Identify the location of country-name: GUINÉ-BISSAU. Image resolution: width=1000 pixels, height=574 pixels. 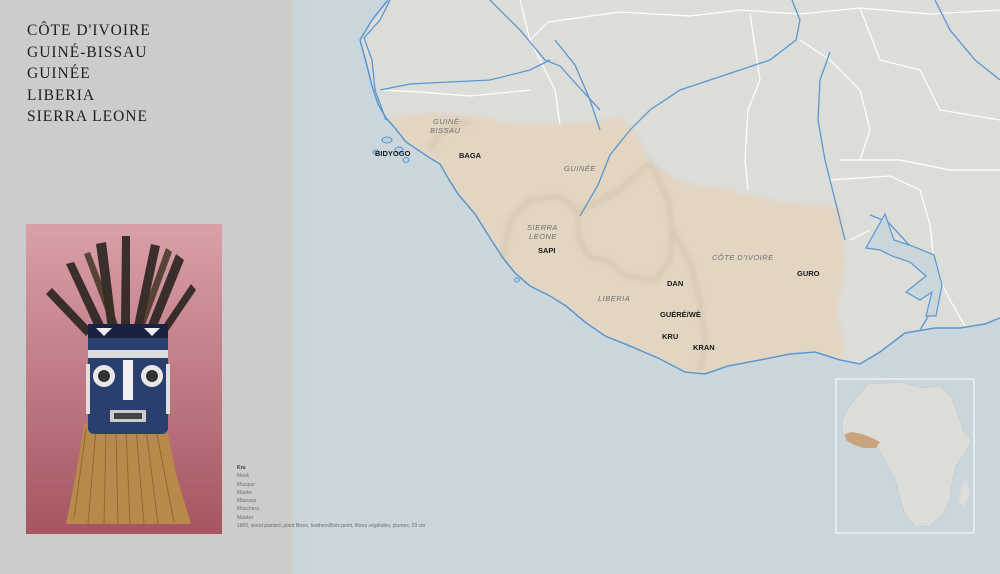
(87, 52).